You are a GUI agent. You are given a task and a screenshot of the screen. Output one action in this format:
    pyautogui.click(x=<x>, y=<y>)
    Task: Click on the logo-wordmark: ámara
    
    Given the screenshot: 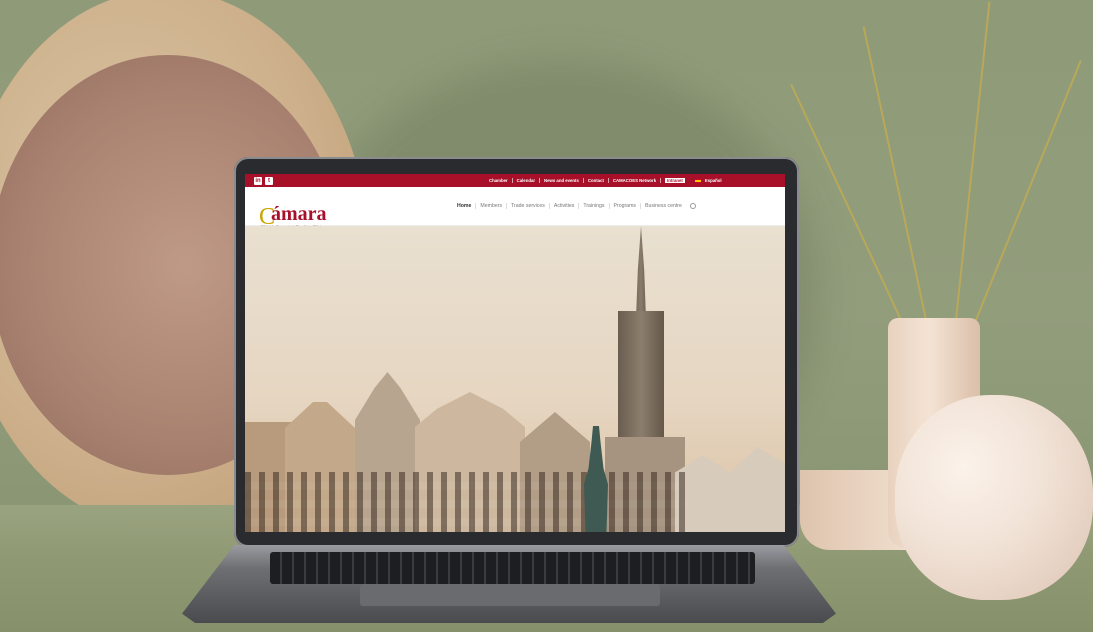 What is the action you would take?
    pyautogui.click(x=299, y=214)
    